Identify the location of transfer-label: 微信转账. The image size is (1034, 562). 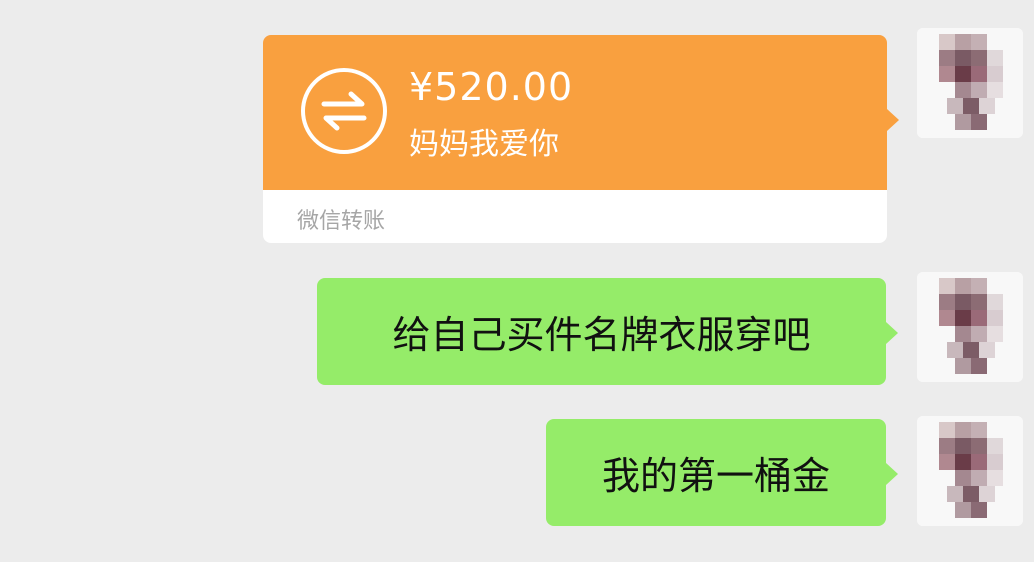
(341, 221).